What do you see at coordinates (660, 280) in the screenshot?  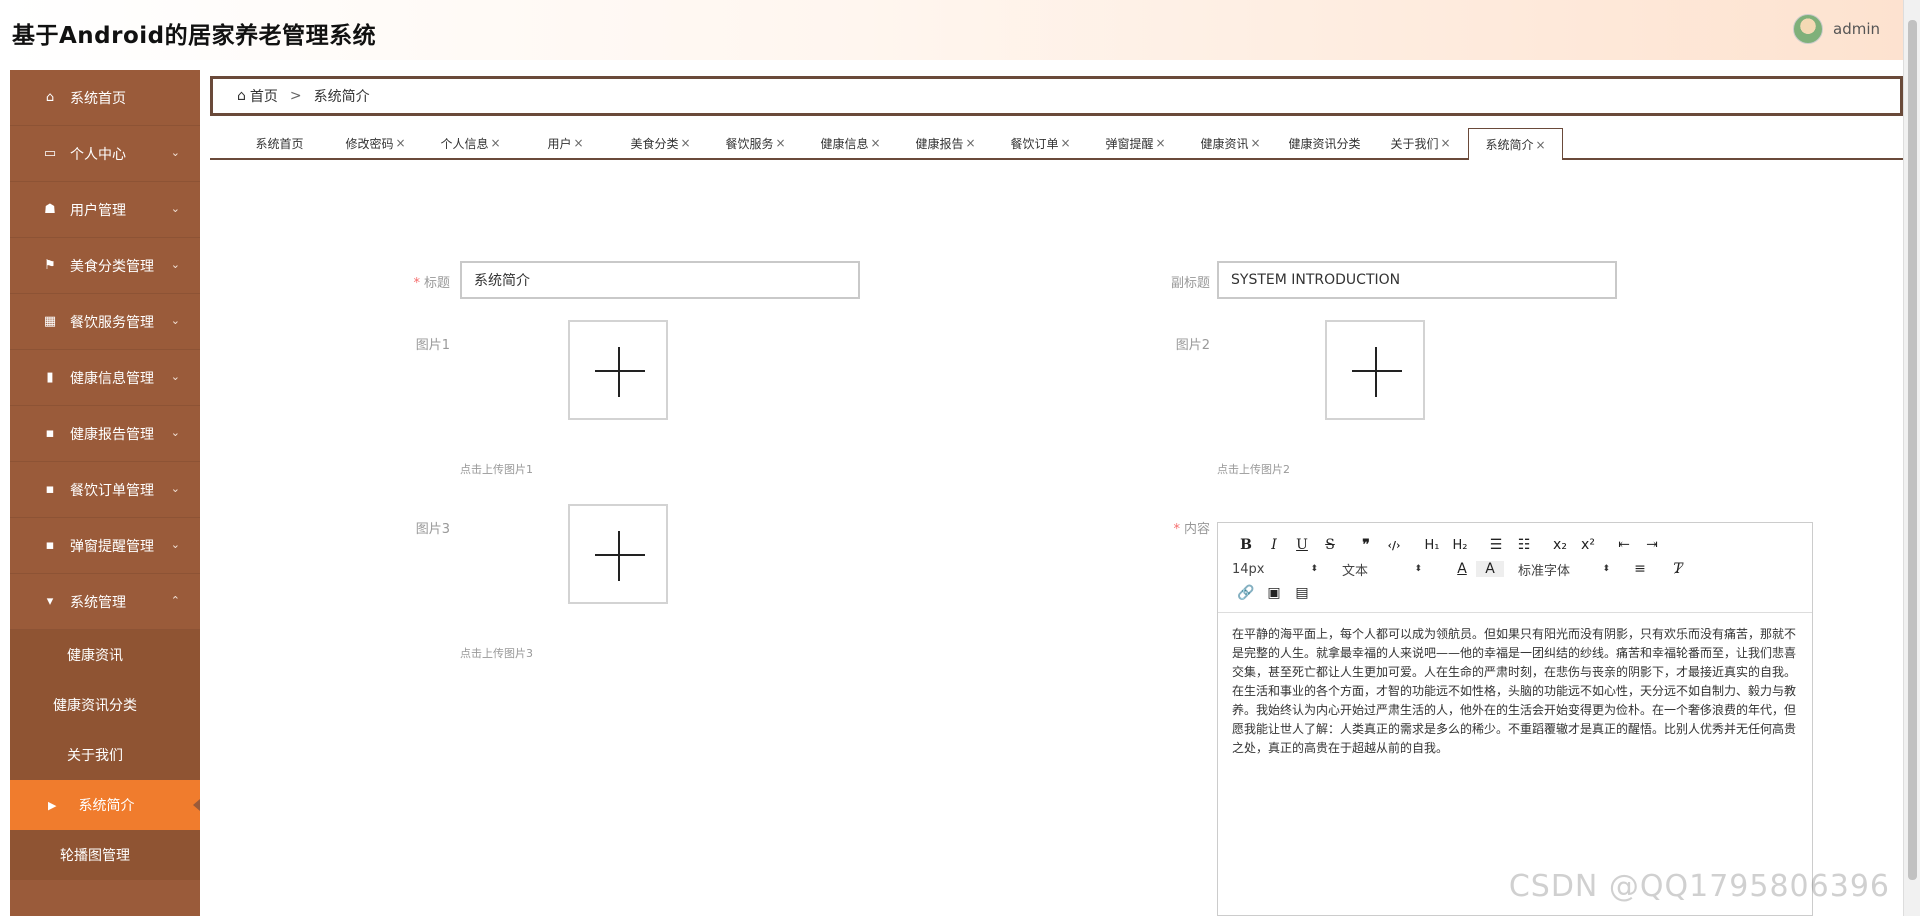 I see `title-input: 系统简介` at bounding box center [660, 280].